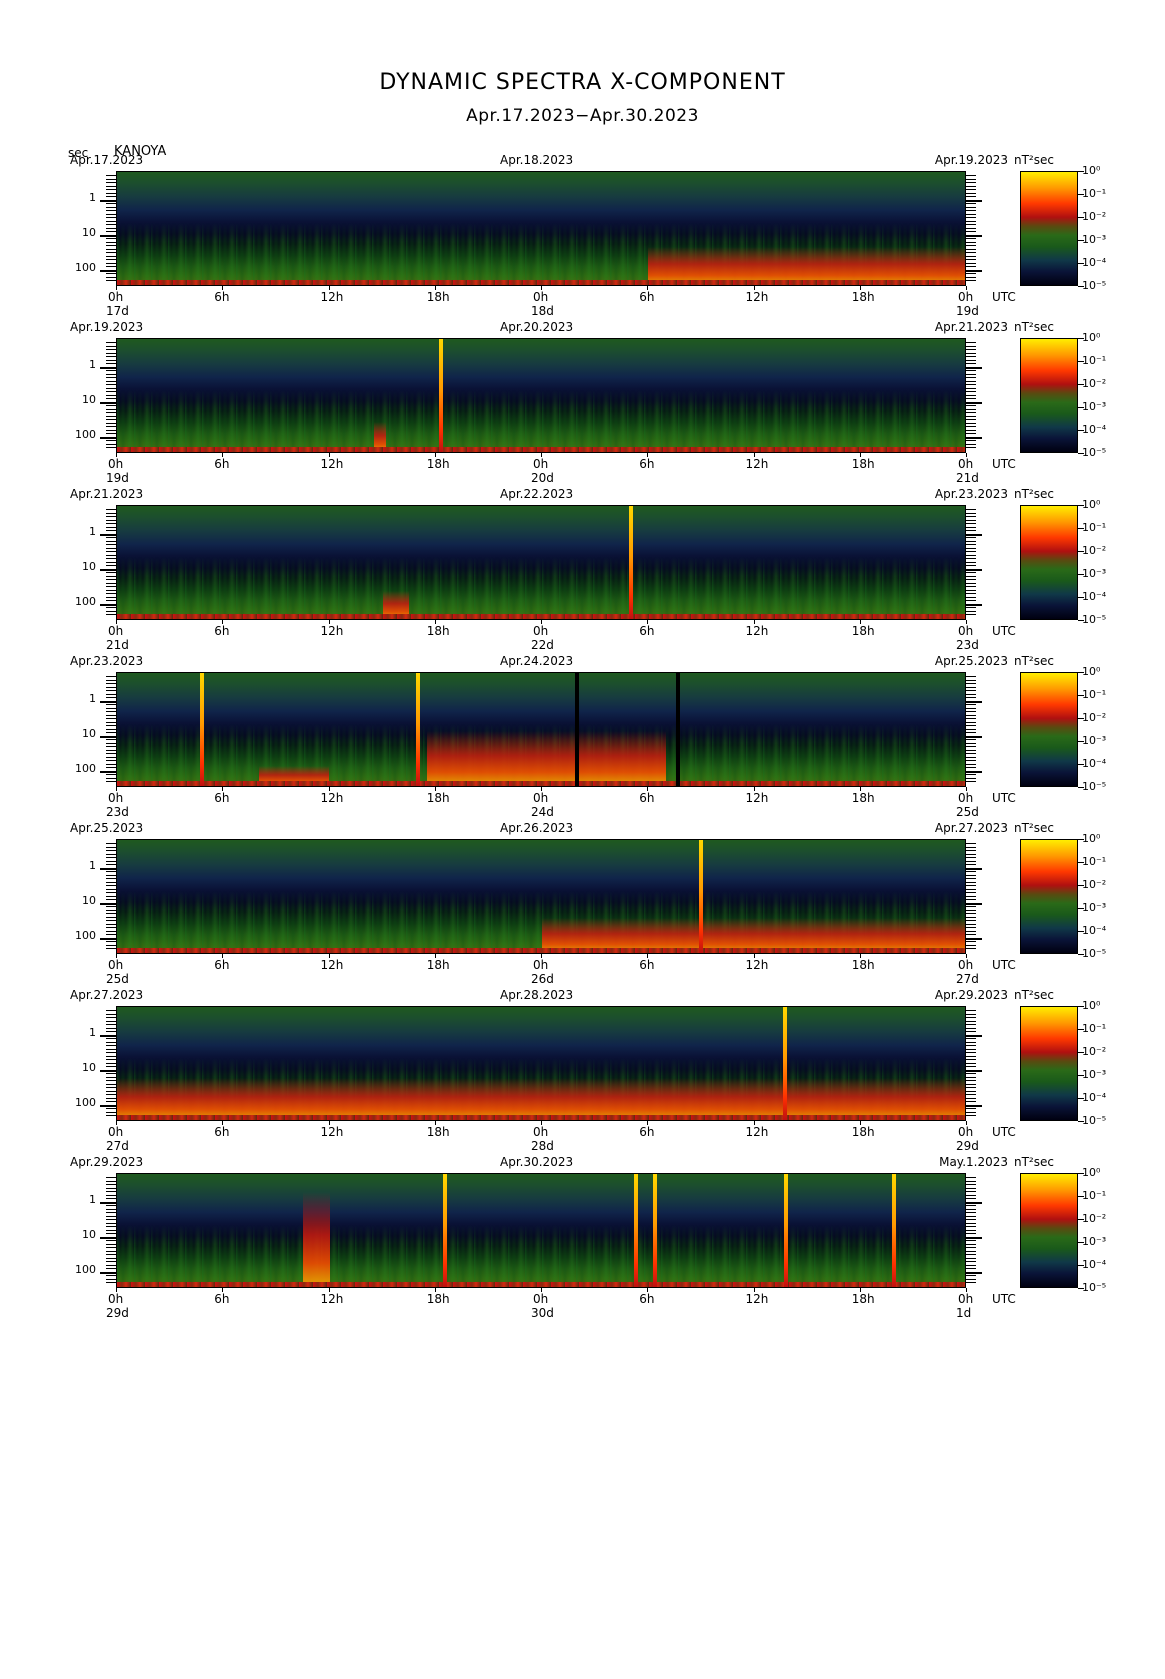 This screenshot has height=1679, width=1165. I want to click on panel-mid-date: Apr.22.2023, so click(537, 494).